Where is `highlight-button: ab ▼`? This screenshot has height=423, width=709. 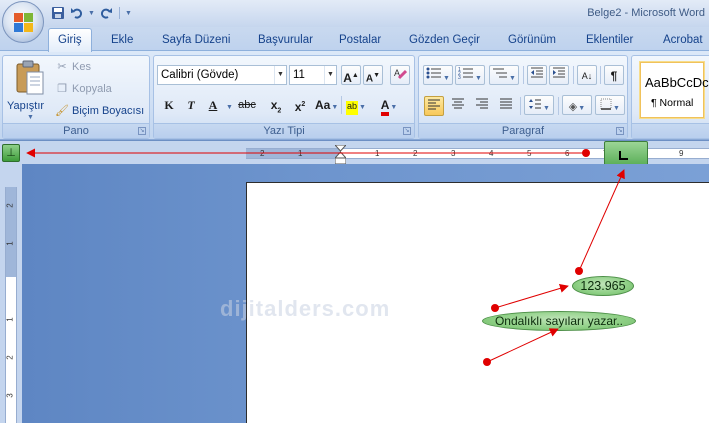 highlight-button: ab ▼ is located at coordinates (356, 105).